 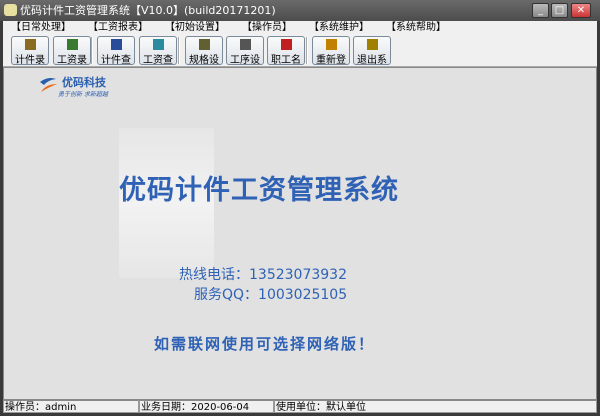 I want to click on toolbar-button-3: 工资查询, so click(x=158, y=58).